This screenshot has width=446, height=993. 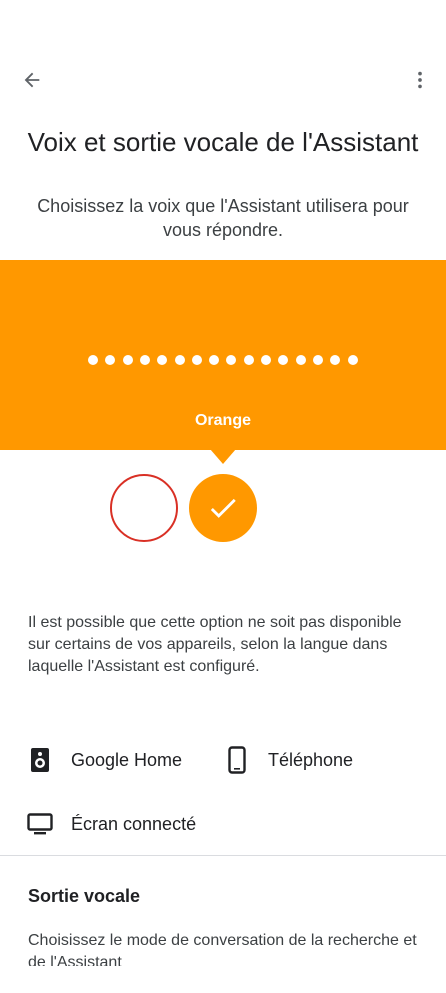 I want to click on monitor-icon, so click(x=40, y=824).